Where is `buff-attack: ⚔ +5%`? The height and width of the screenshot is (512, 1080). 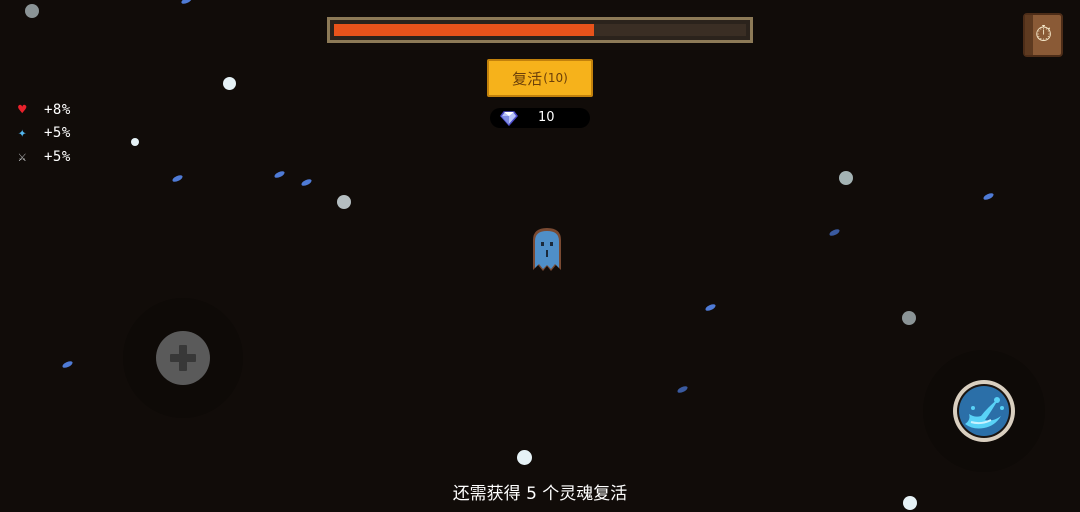
buff-attack: ⚔ +5% is located at coordinates (44, 157).